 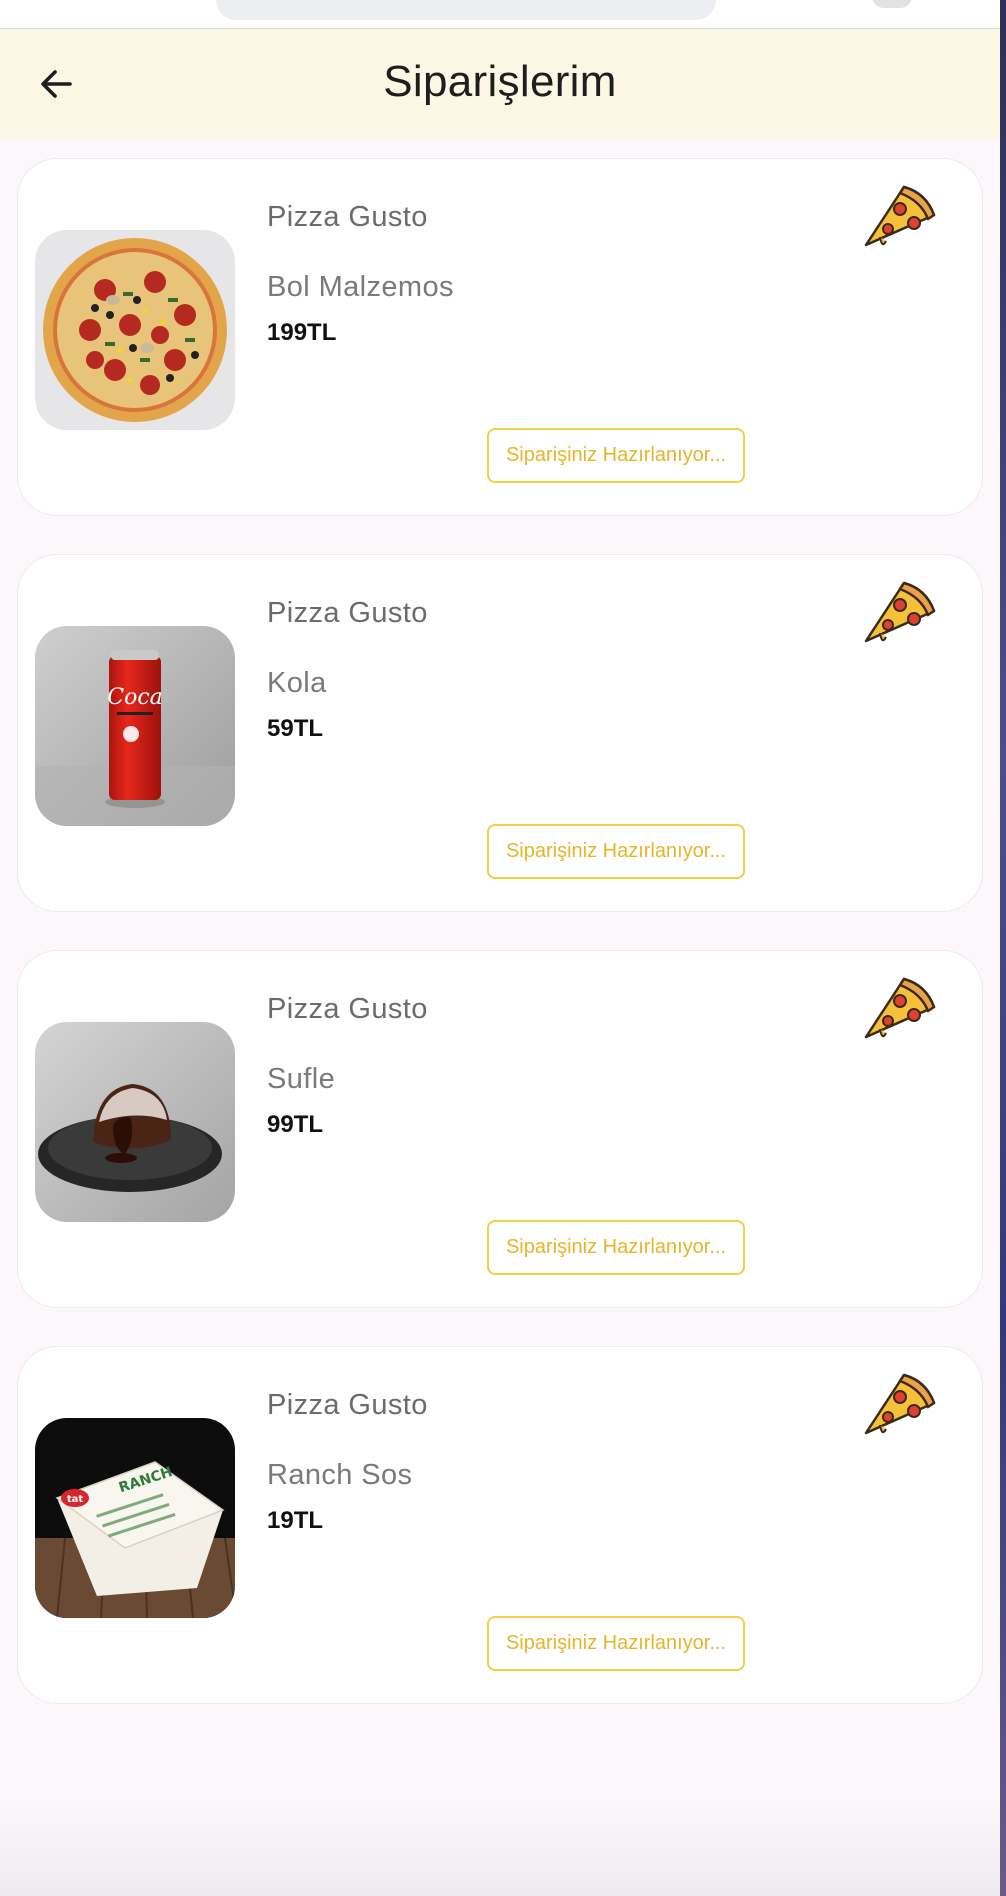 What do you see at coordinates (295, 1520) in the screenshot?
I see `product-price: 19TL` at bounding box center [295, 1520].